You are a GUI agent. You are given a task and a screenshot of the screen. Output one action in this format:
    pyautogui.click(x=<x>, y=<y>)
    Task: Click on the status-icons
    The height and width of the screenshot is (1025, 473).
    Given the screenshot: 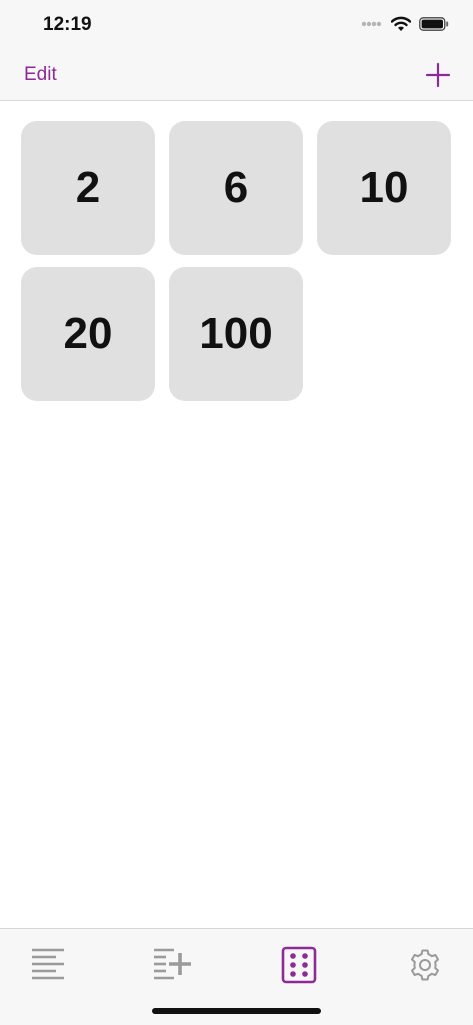 What is the action you would take?
    pyautogui.click(x=405, y=24)
    